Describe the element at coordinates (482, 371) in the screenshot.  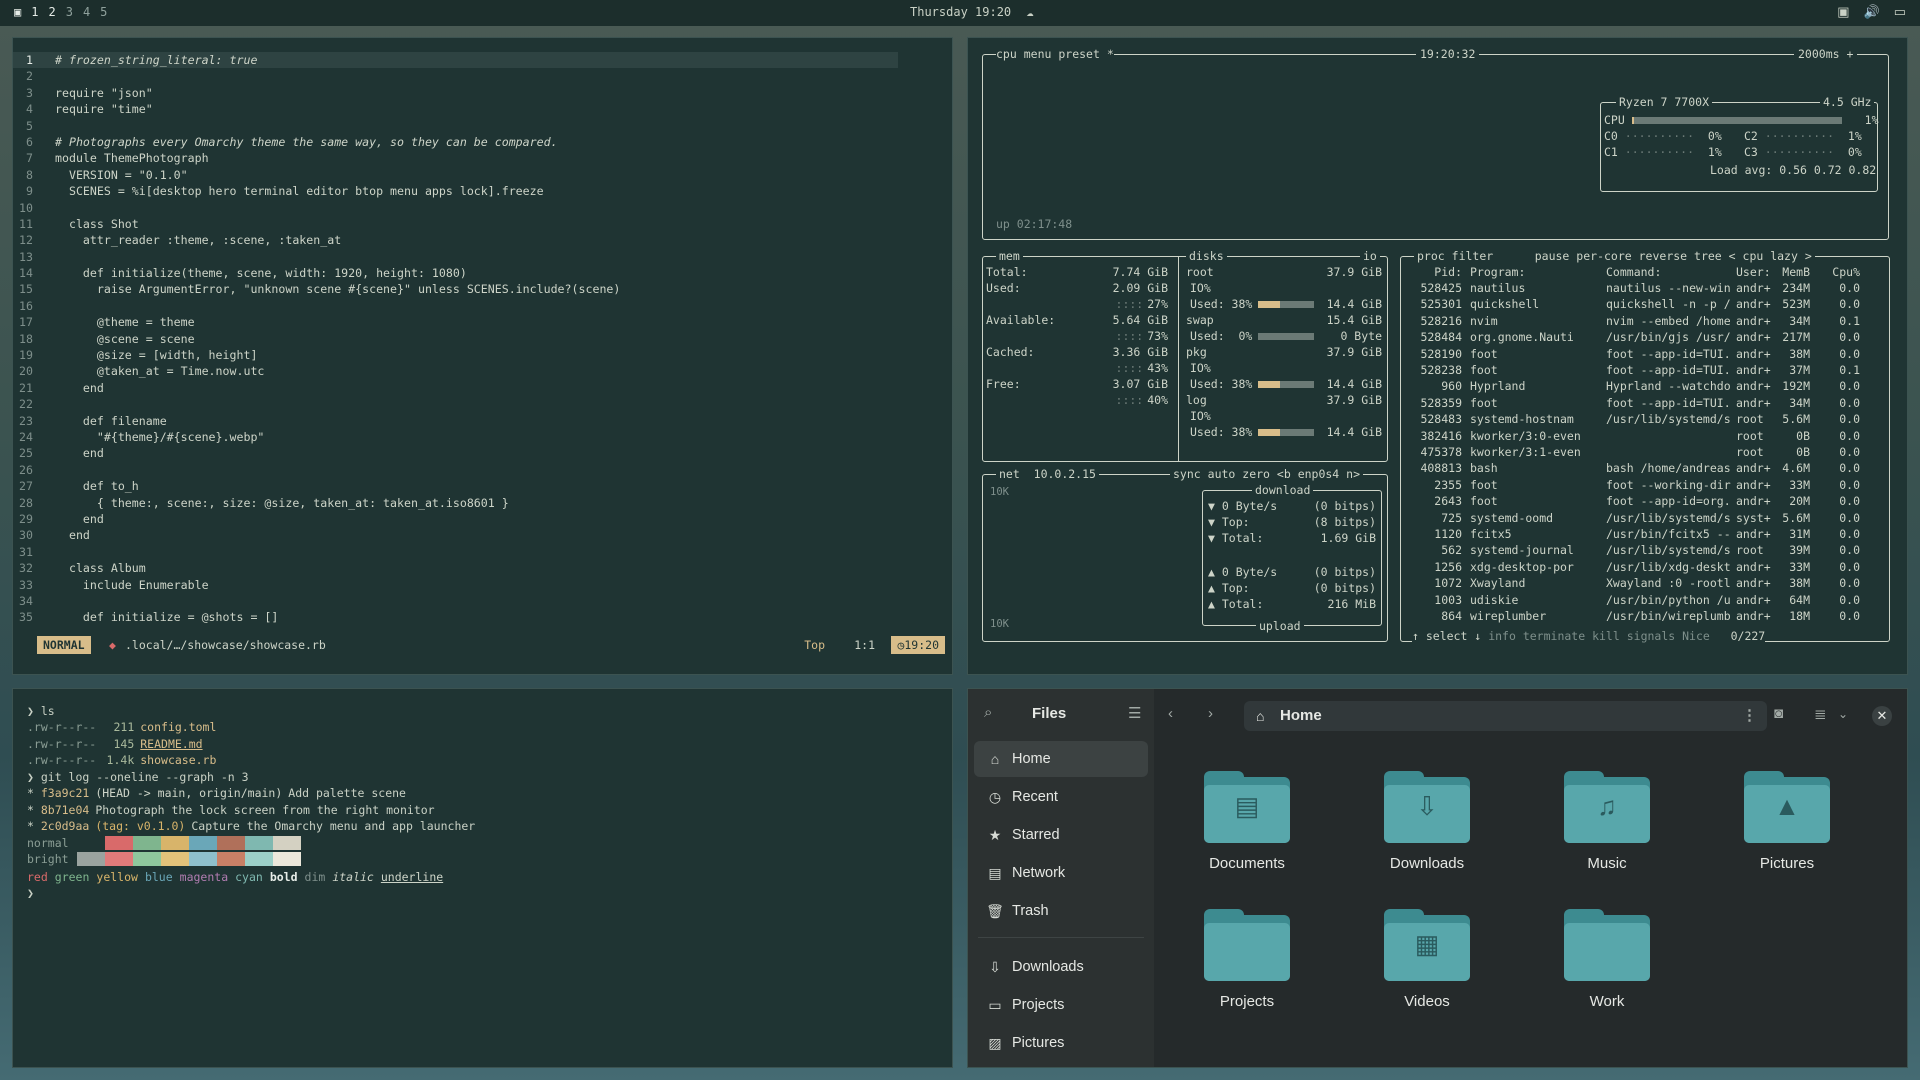
I see `code-line: 20 @taken_at = Time.now.utc` at that location.